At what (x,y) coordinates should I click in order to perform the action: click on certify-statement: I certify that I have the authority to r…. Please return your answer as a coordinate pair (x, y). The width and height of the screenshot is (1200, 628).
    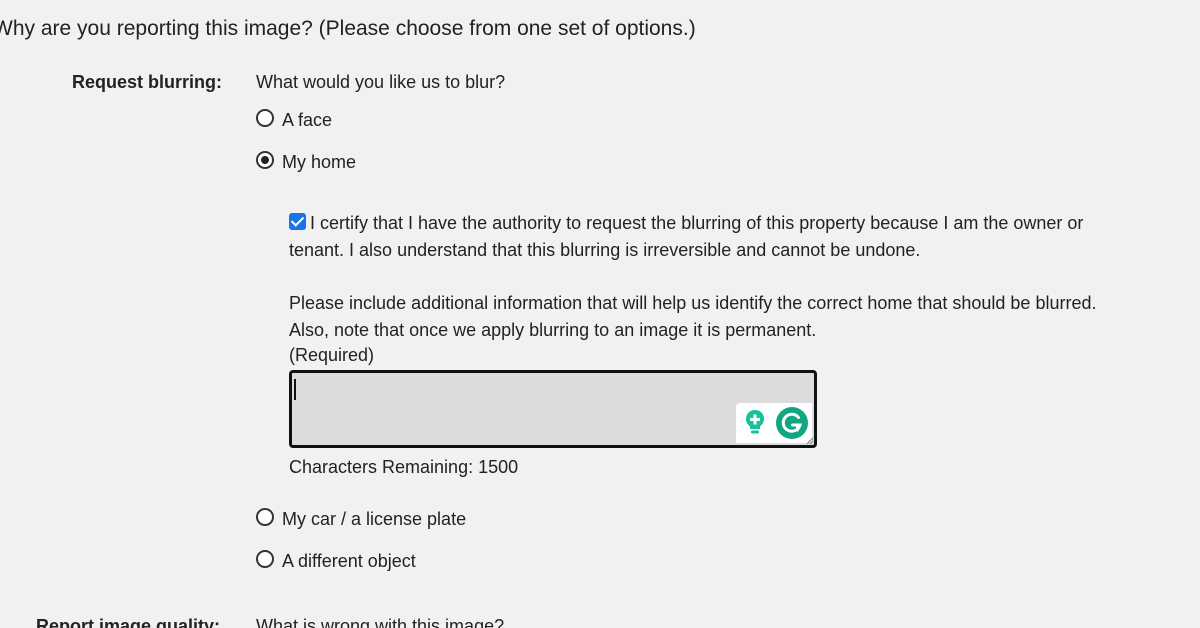
    Looking at the image, I should click on (689, 237).